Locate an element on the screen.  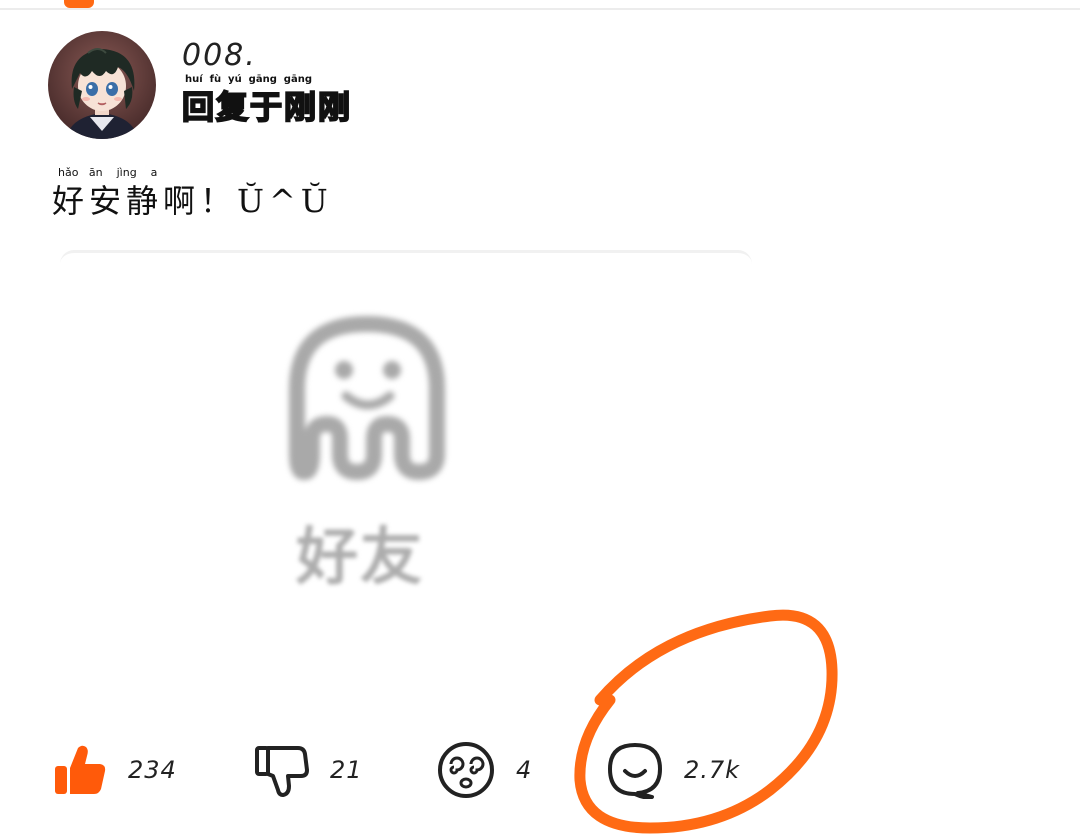
comment-count: 2.7k is located at coordinates (712, 770).